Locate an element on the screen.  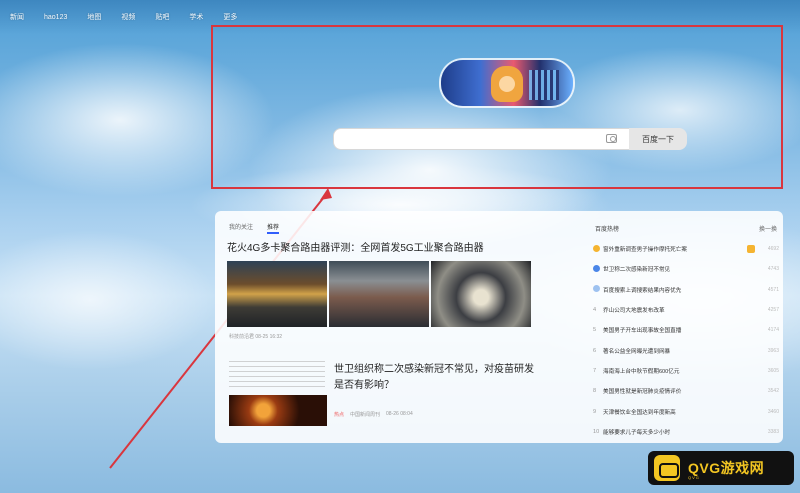
article-time: 08-26 08:04 is located at coordinates (399, 414).